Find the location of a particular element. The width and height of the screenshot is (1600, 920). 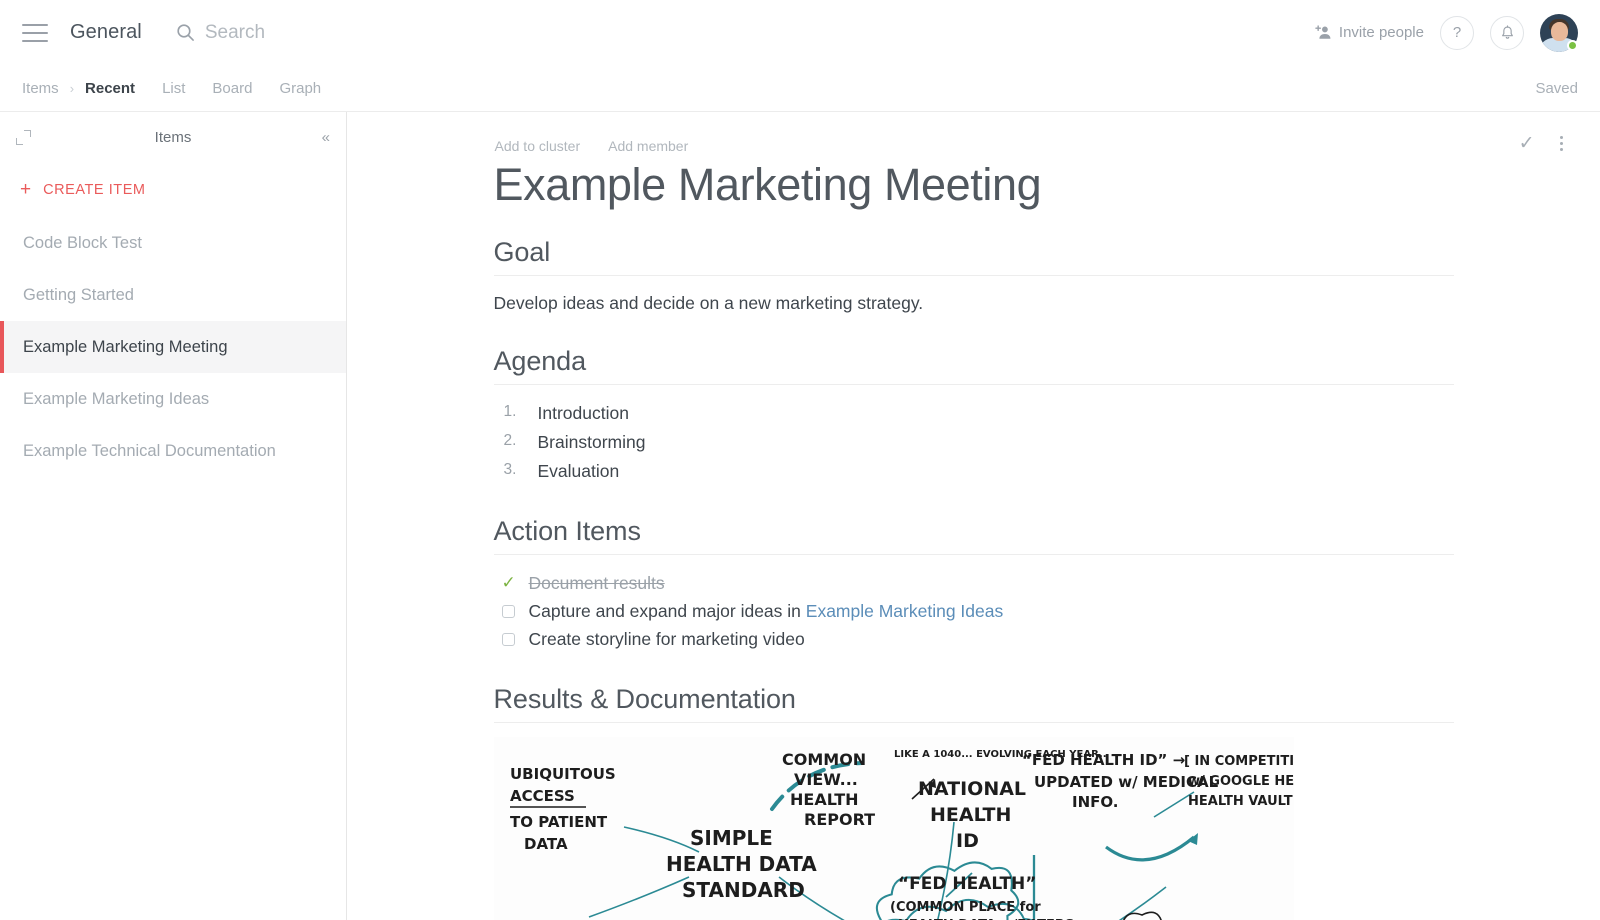

sketch-label-to-patient: TO PATIENT is located at coordinates (559, 822).